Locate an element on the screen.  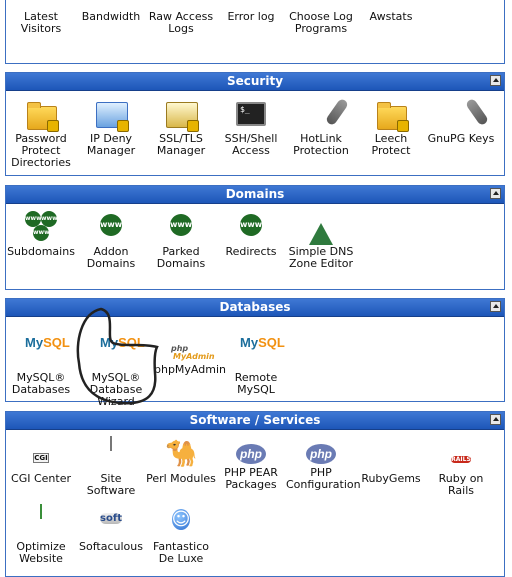
perl-modules-label: Perl Modules is located at coordinates (181, 478).